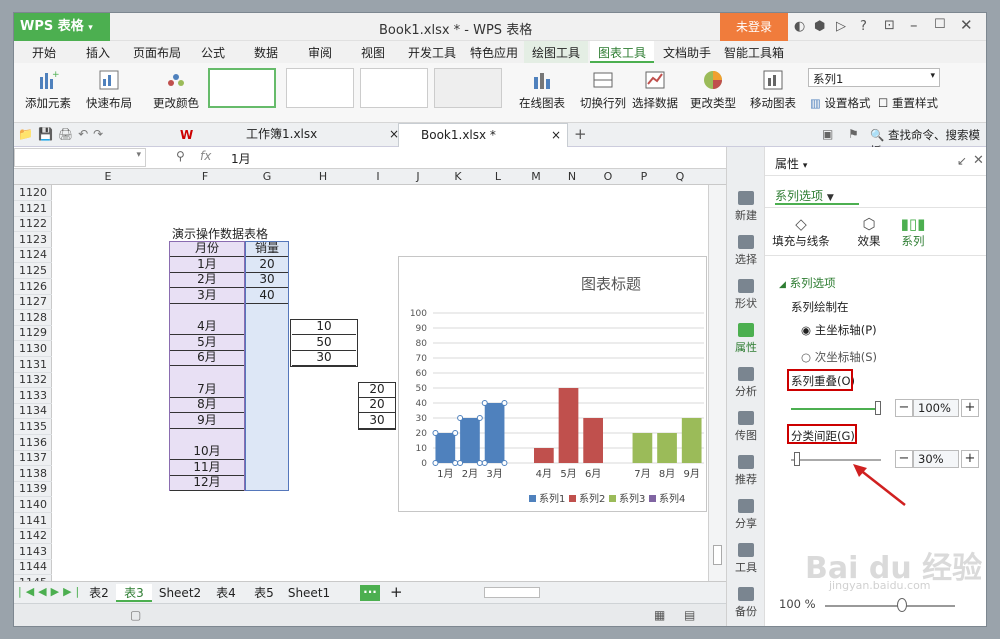 Image resolution: width=1000 pixels, height=639 pixels. Describe the element at coordinates (713, 90) in the screenshot. I see `change-type-button: 更改类型` at that location.